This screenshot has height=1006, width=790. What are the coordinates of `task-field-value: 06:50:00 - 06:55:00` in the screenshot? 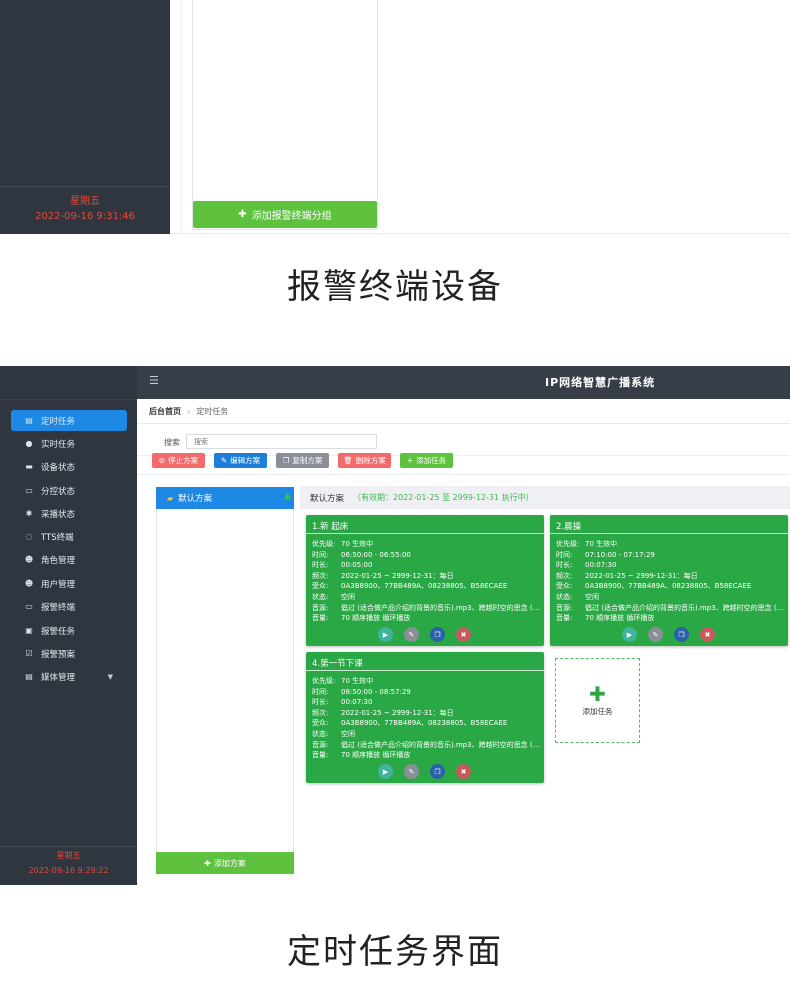 It's located at (376, 554).